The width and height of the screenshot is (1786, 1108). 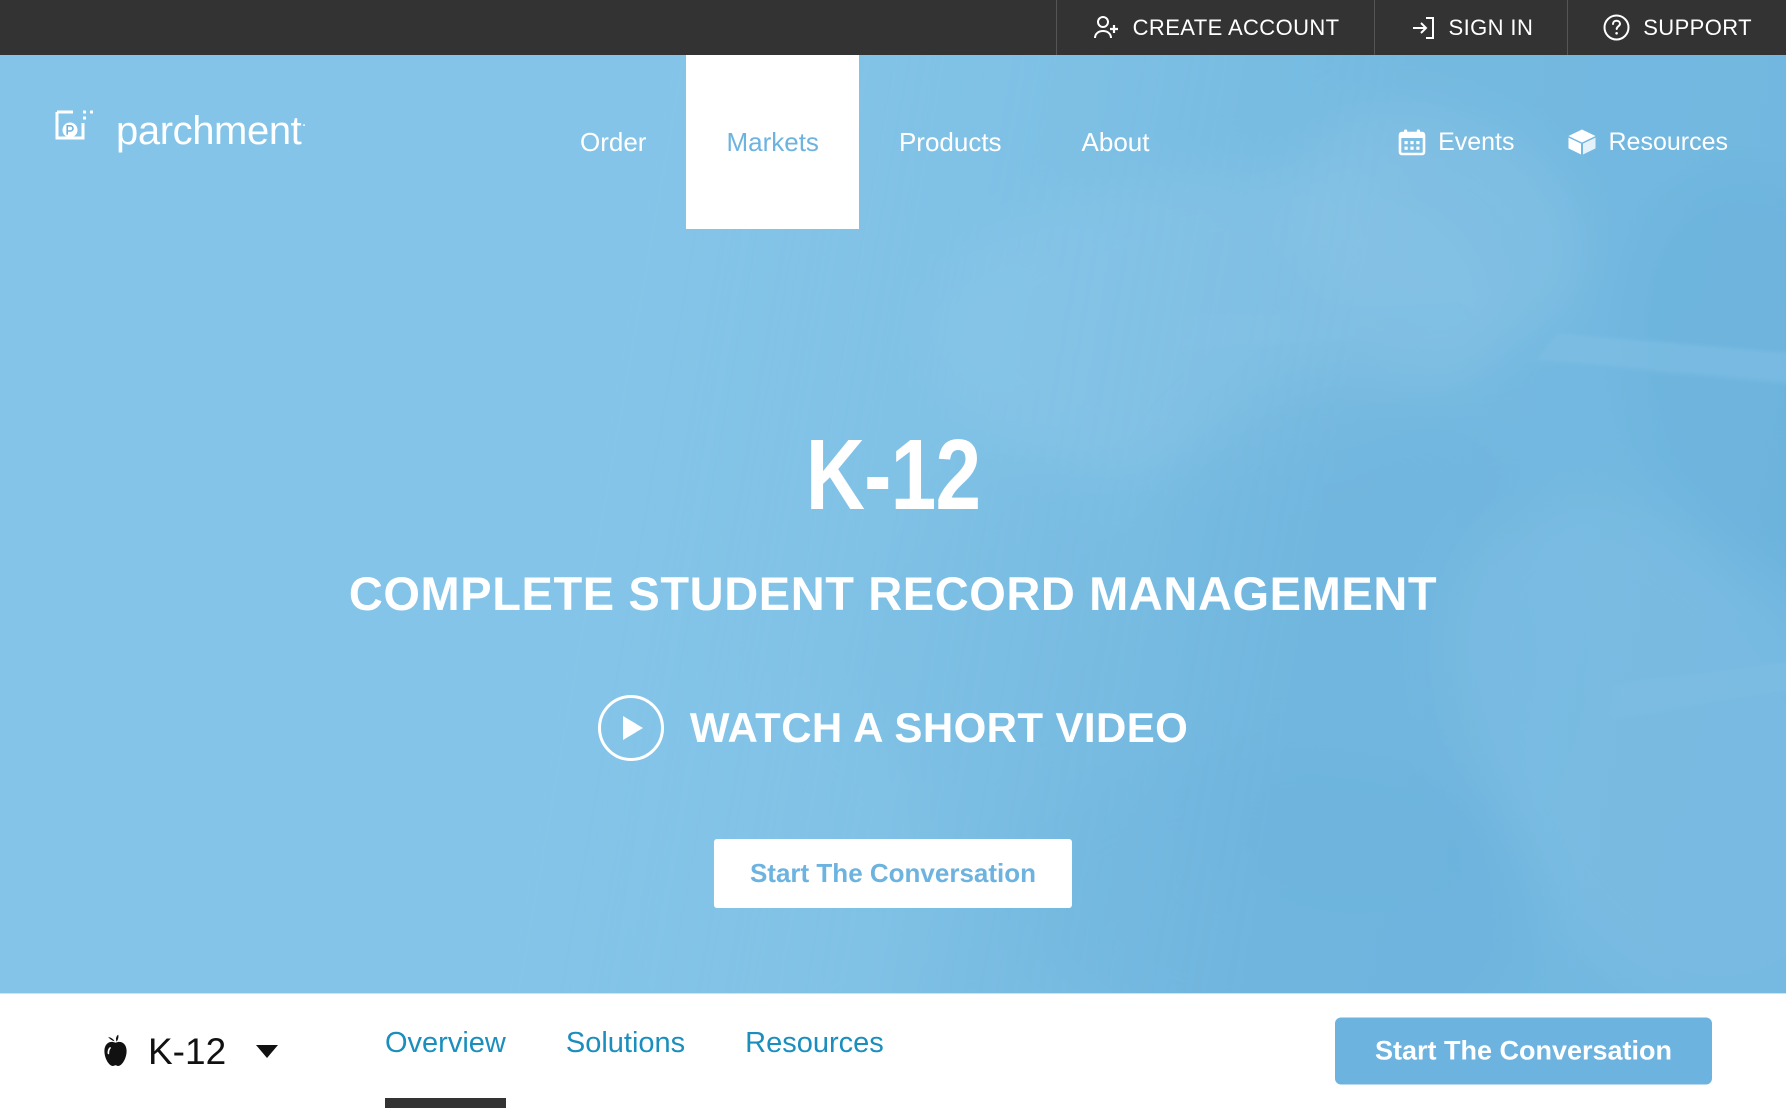 What do you see at coordinates (630, 728) in the screenshot?
I see `play-icon` at bounding box center [630, 728].